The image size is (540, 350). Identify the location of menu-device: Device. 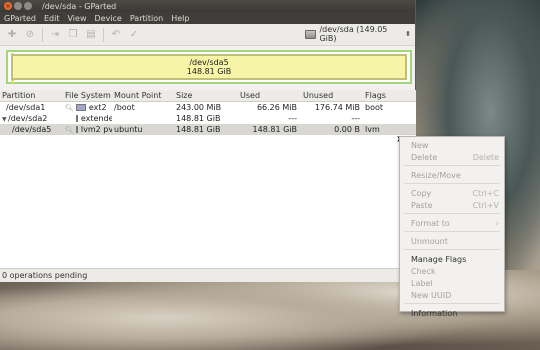
(107, 18).